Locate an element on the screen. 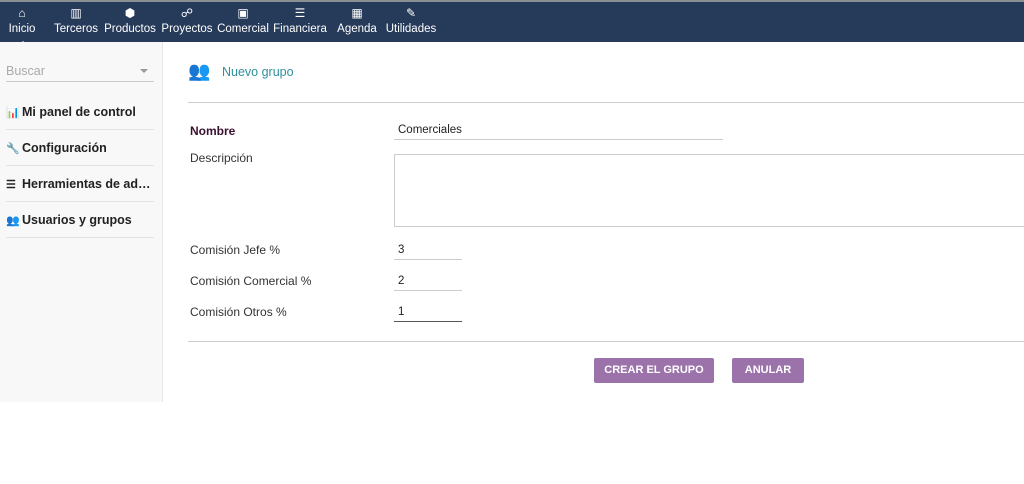  sidebar-item-usuarios: 👥 Usuarios y grupos is located at coordinates (80, 220).